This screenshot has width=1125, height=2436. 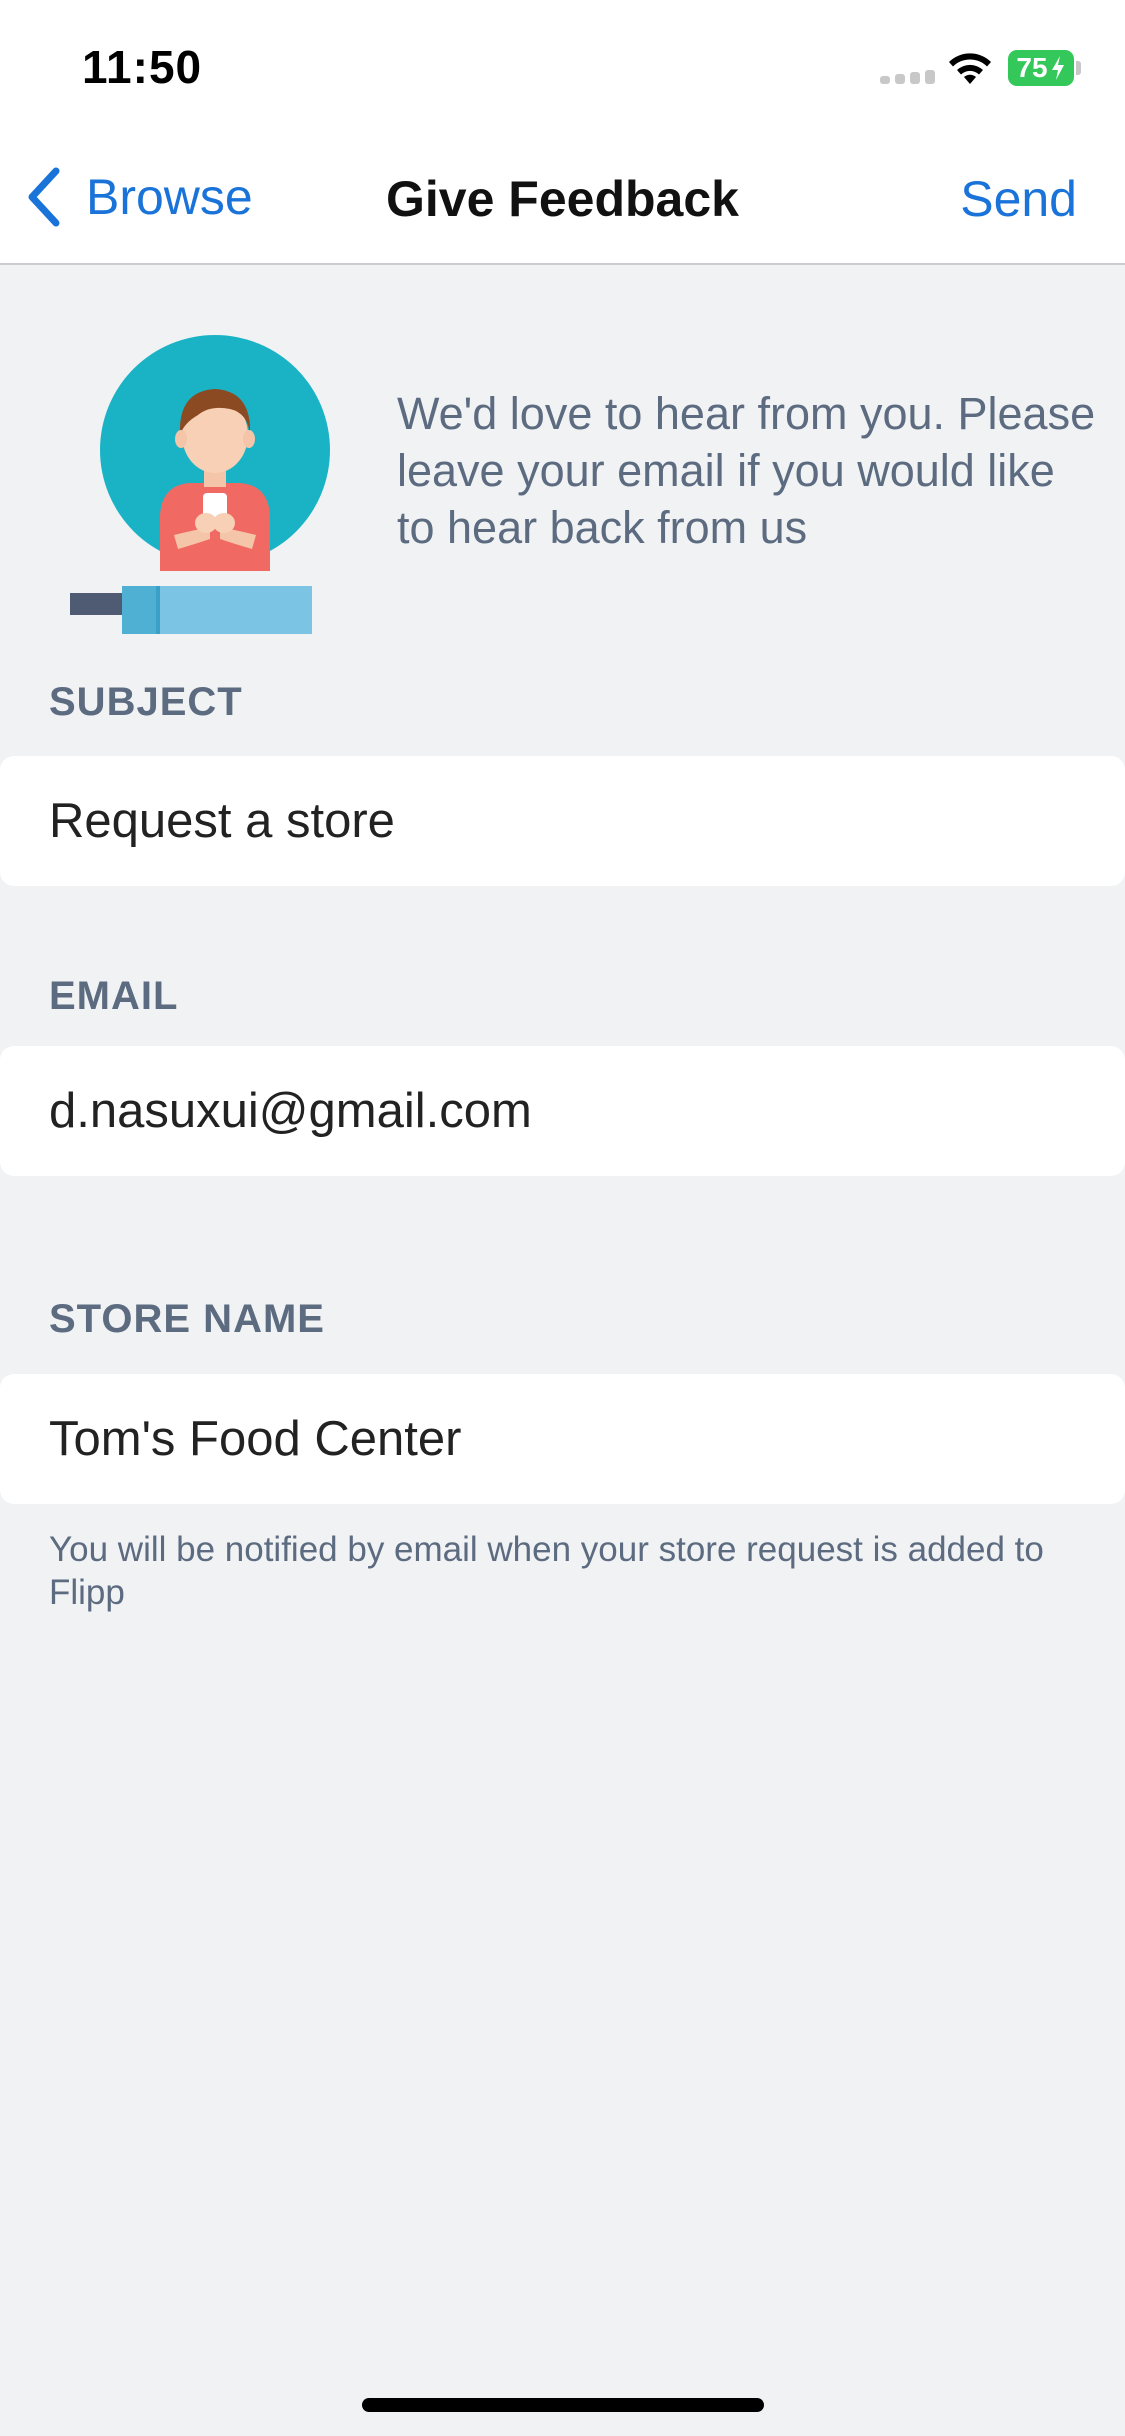 What do you see at coordinates (562, 198) in the screenshot?
I see `navigation-bar: Browse Give Feedback Send` at bounding box center [562, 198].